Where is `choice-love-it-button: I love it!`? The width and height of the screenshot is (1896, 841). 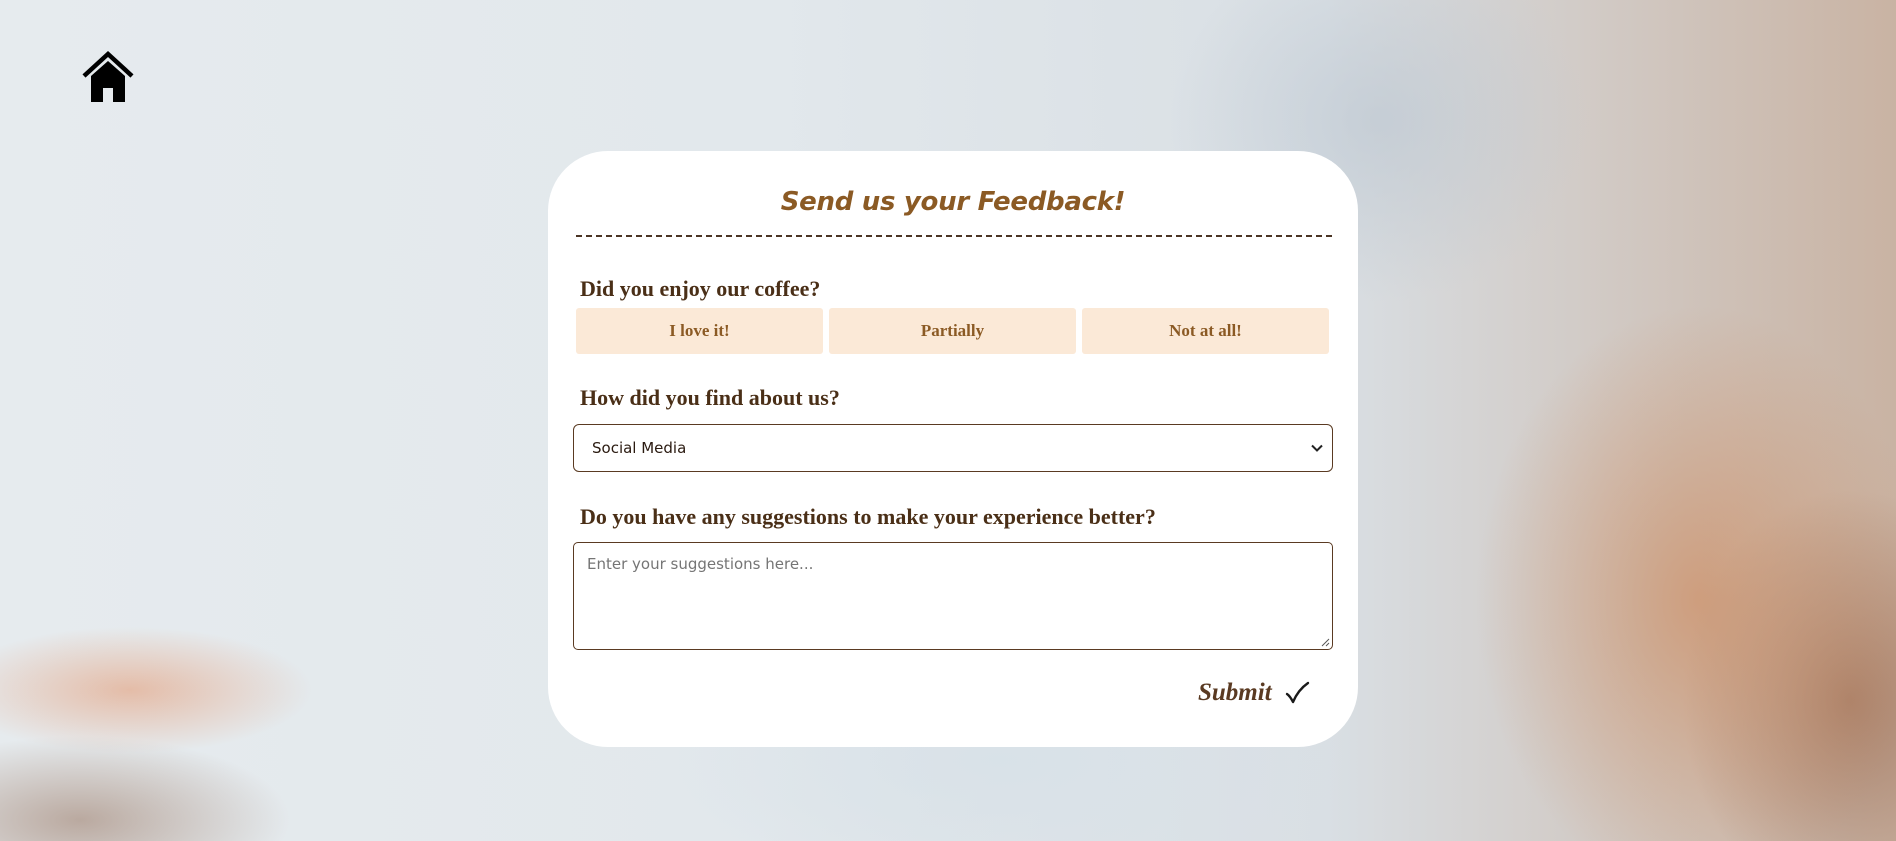 choice-love-it-button: I love it! is located at coordinates (699, 331).